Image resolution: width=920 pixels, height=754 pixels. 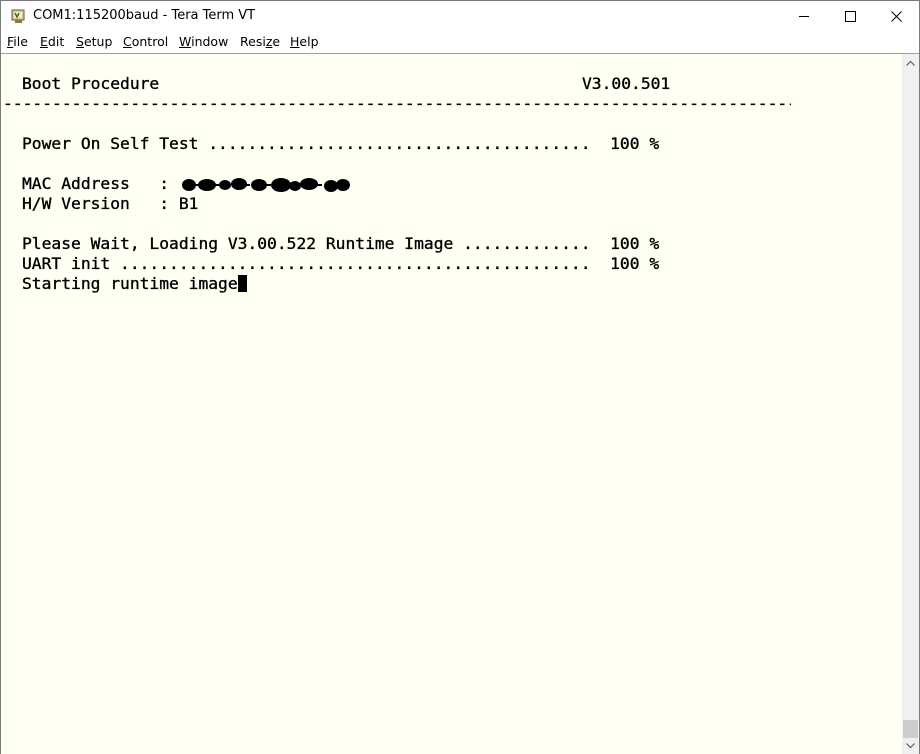 What do you see at coordinates (44, 41) in the screenshot?
I see `menu-edit-mnemonic: E` at bounding box center [44, 41].